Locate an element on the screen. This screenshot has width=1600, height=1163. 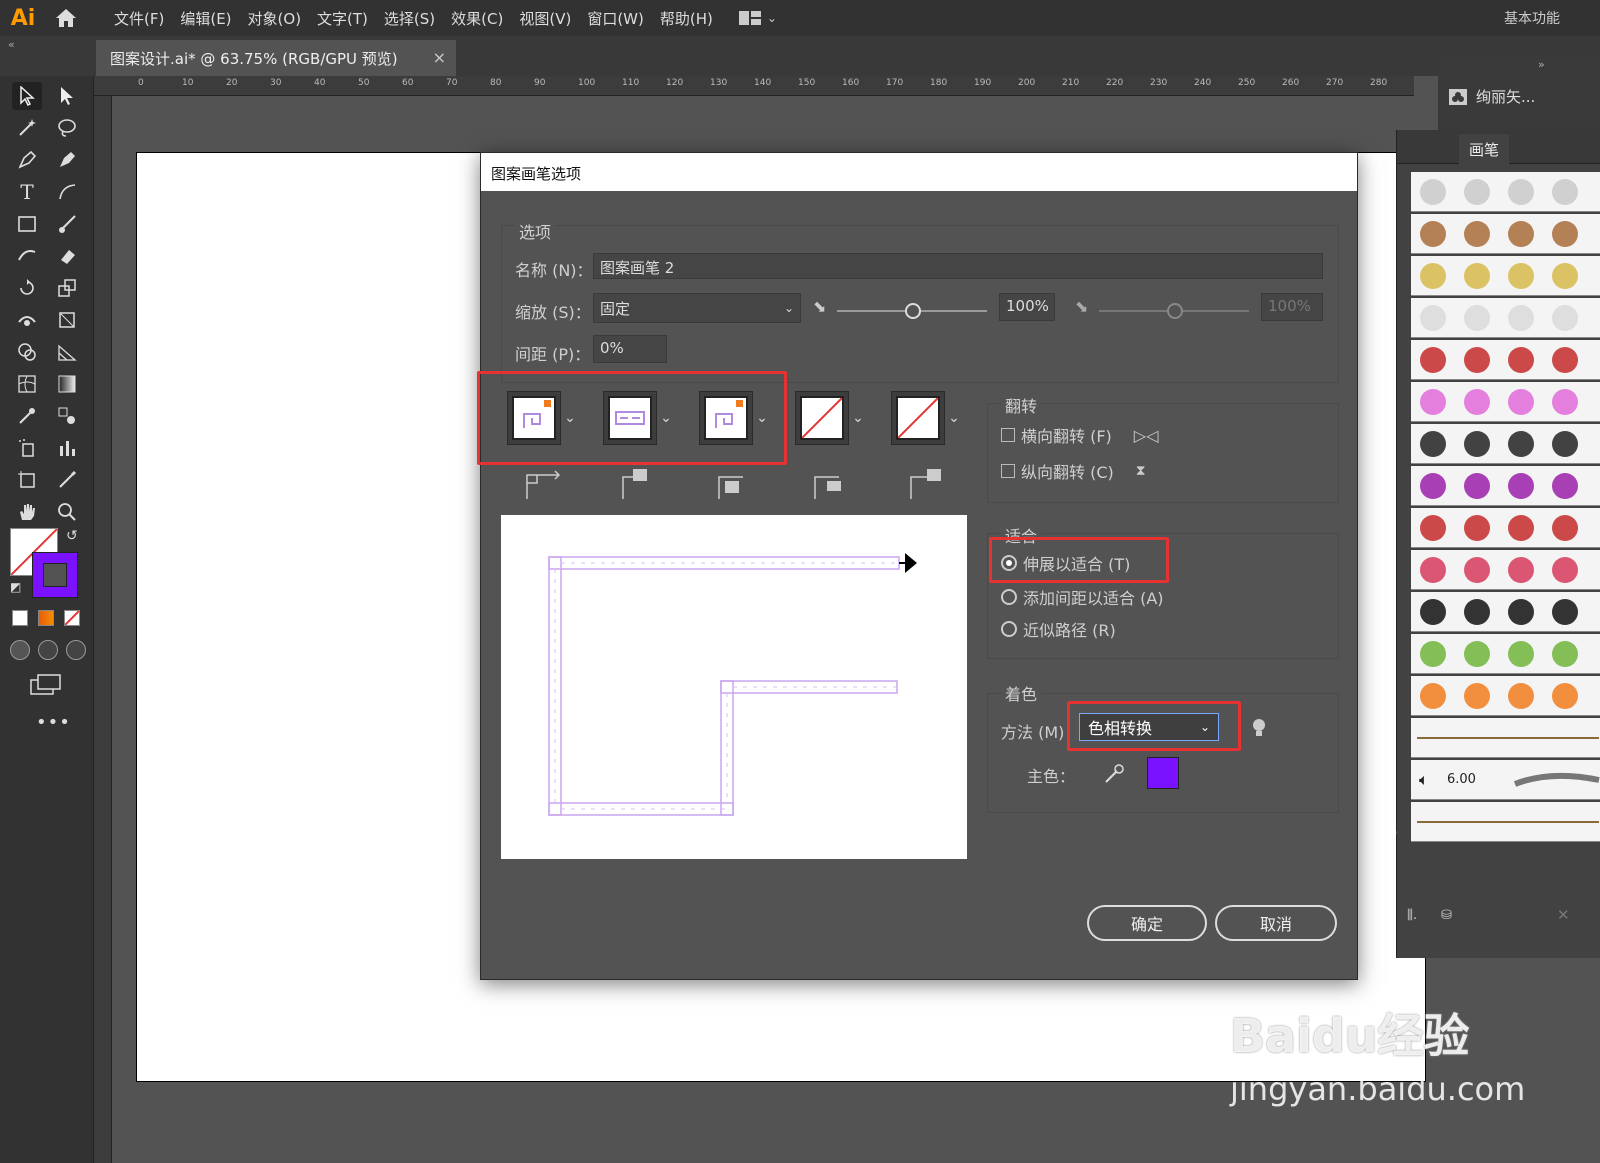
flip-vertical-option: 纵向翻转 (C) ⧗ is located at coordinates (1073, 471).